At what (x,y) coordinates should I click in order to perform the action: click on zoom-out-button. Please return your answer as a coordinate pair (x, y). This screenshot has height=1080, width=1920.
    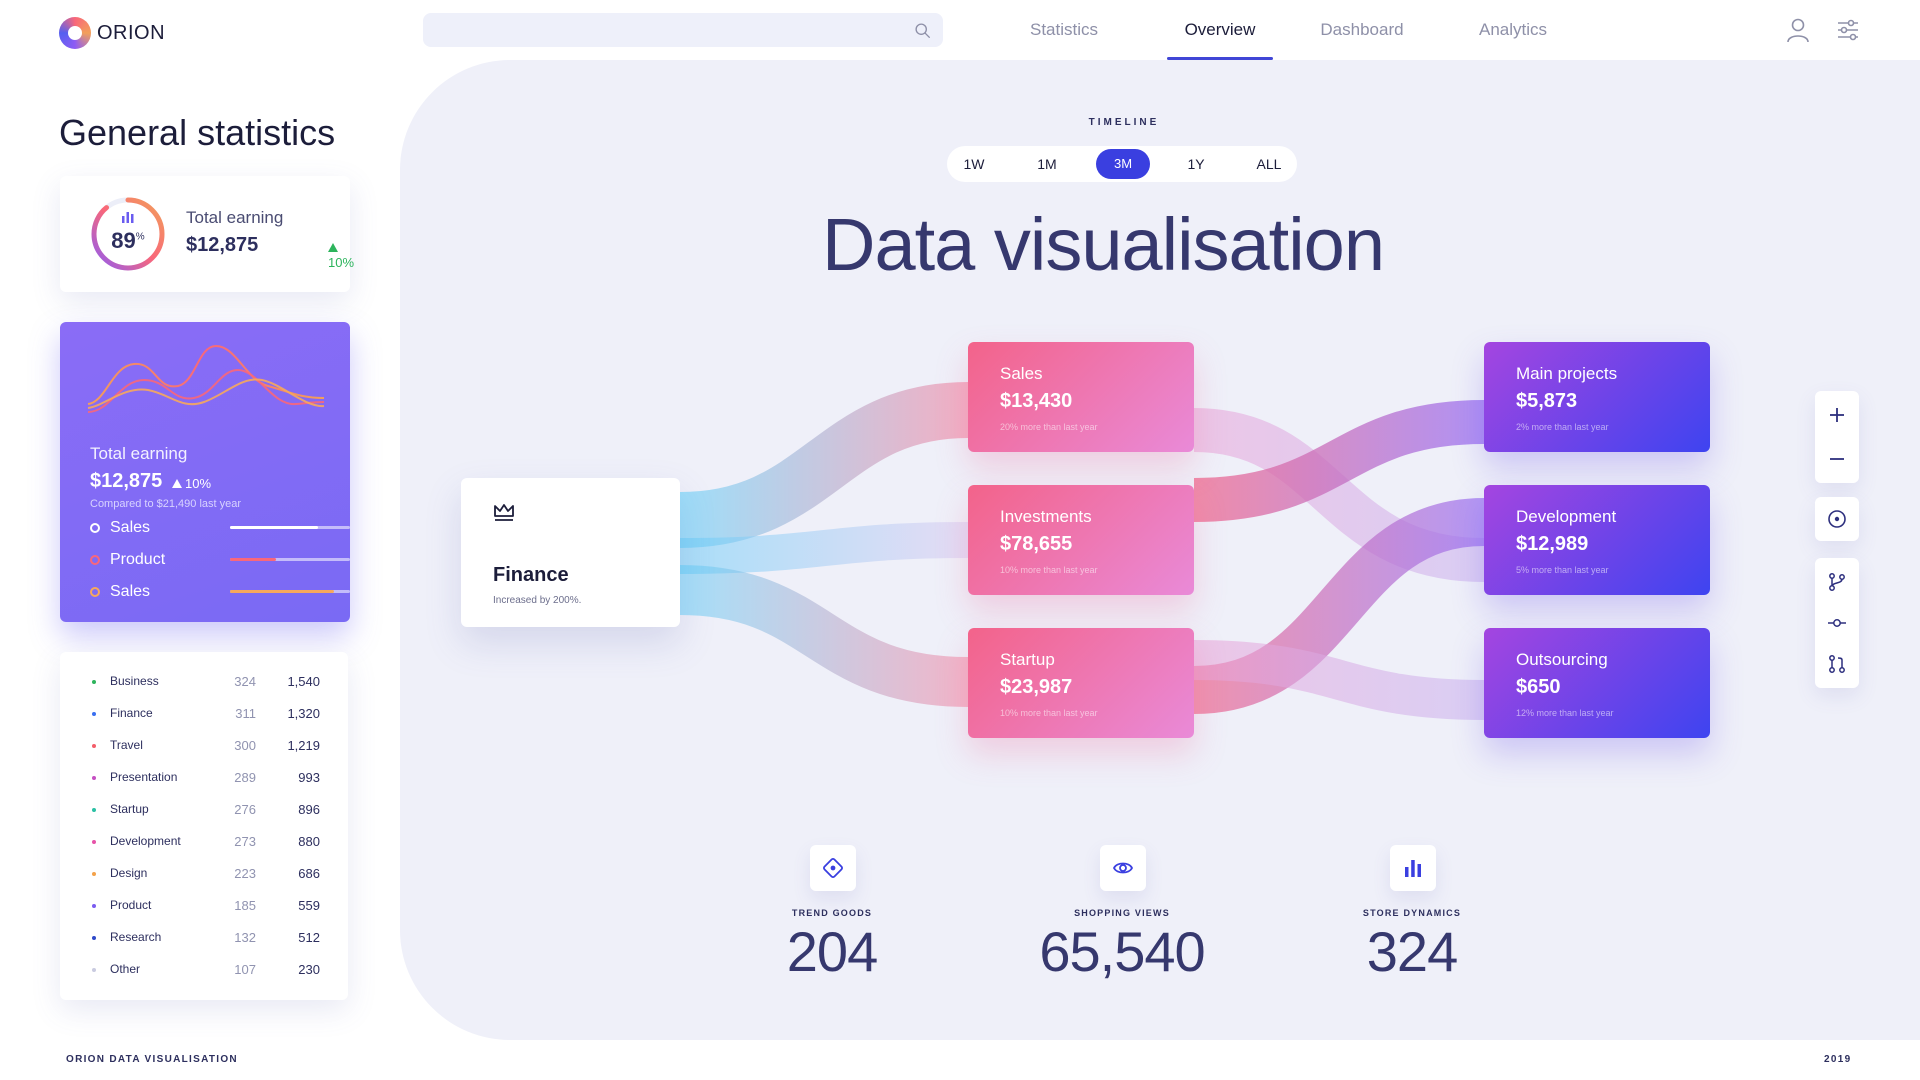
    Looking at the image, I should click on (1837, 459).